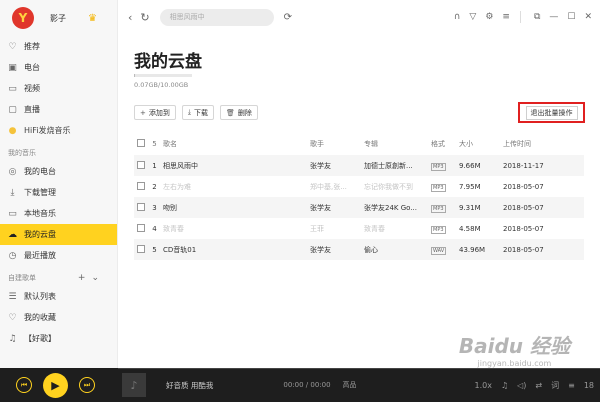 This screenshot has width=600, height=402. I want to click on sidebar-item-default-list: ☰ 默认列表, so click(58, 296).